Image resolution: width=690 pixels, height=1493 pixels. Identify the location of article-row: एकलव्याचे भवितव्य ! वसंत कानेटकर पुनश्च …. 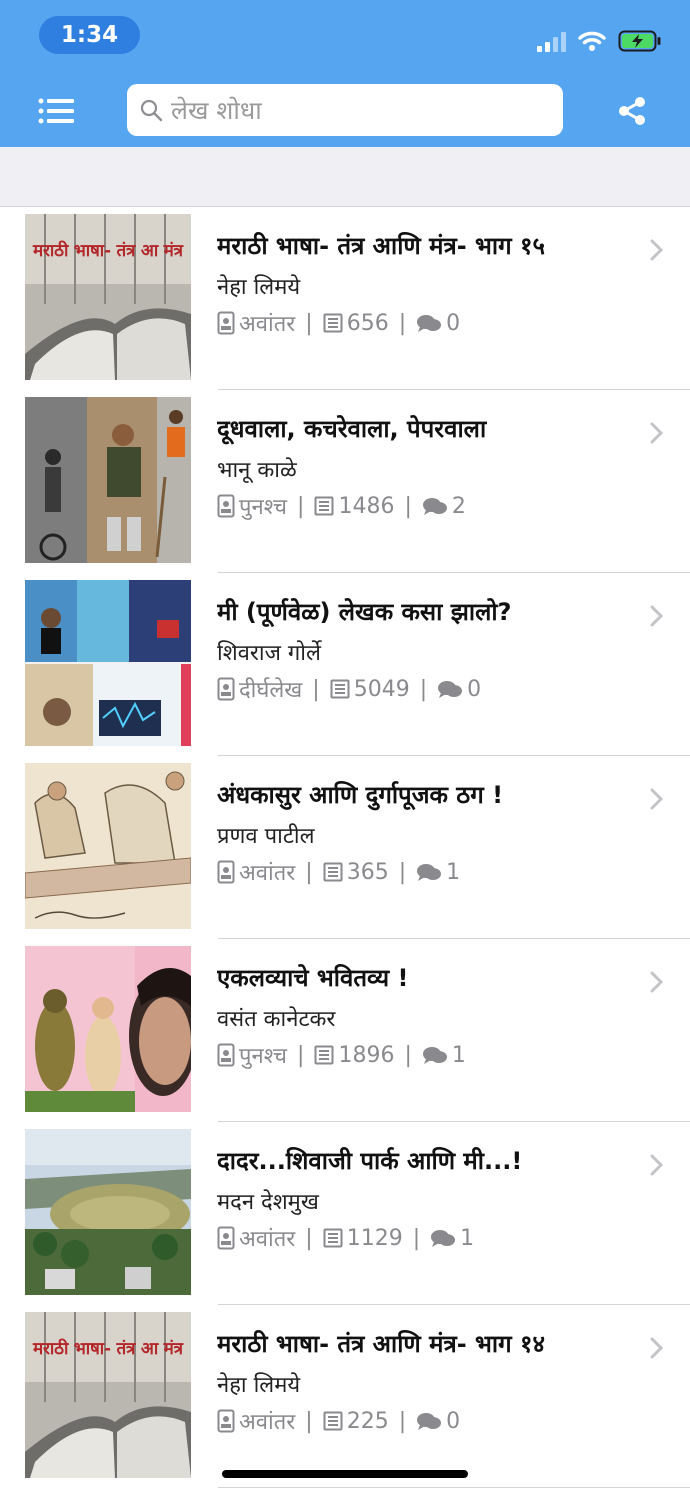
(345, 1030).